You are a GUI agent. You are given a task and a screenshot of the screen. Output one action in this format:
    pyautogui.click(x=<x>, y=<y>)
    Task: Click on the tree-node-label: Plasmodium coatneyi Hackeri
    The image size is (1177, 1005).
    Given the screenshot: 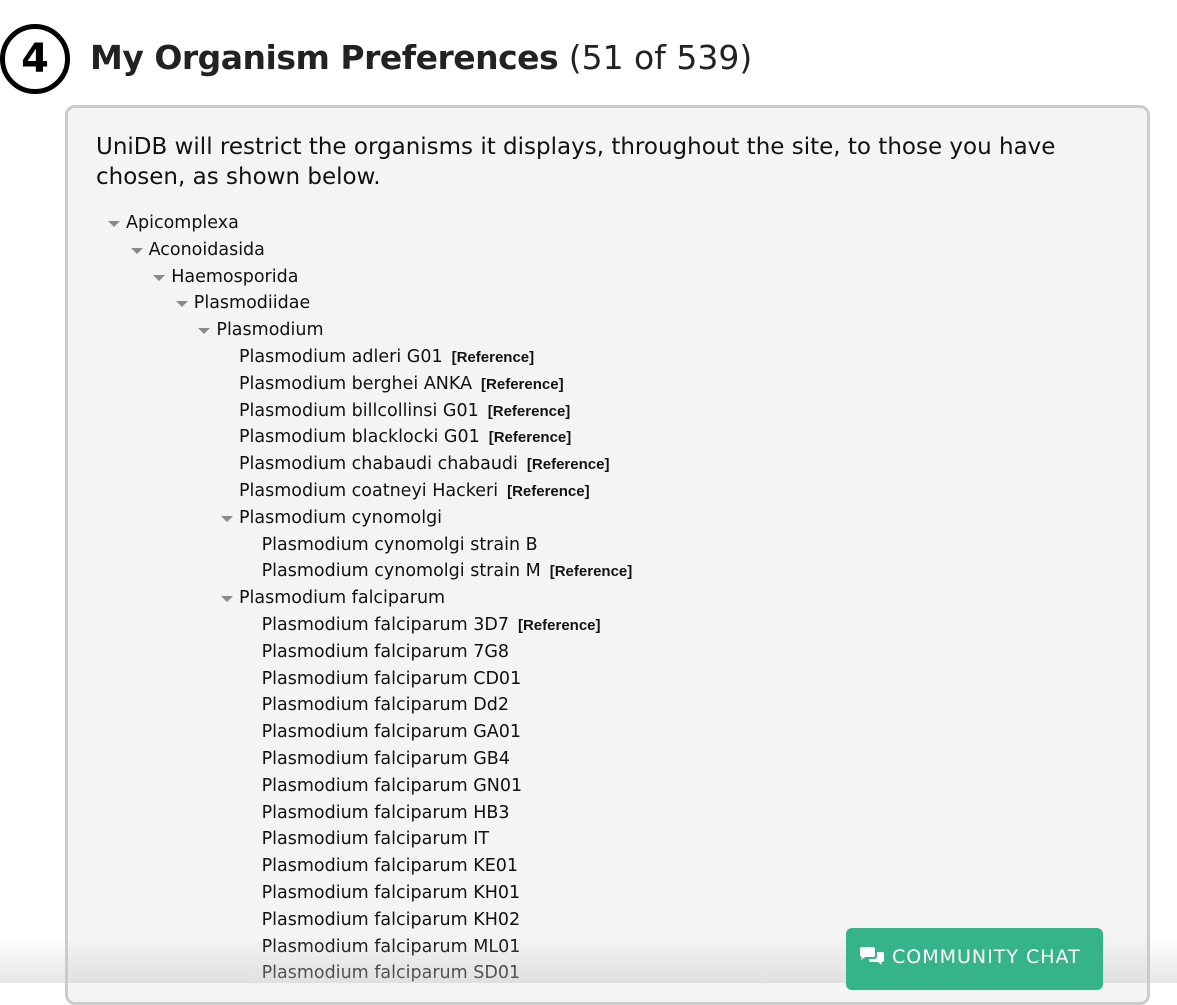 What is the action you would take?
    pyautogui.click(x=369, y=490)
    